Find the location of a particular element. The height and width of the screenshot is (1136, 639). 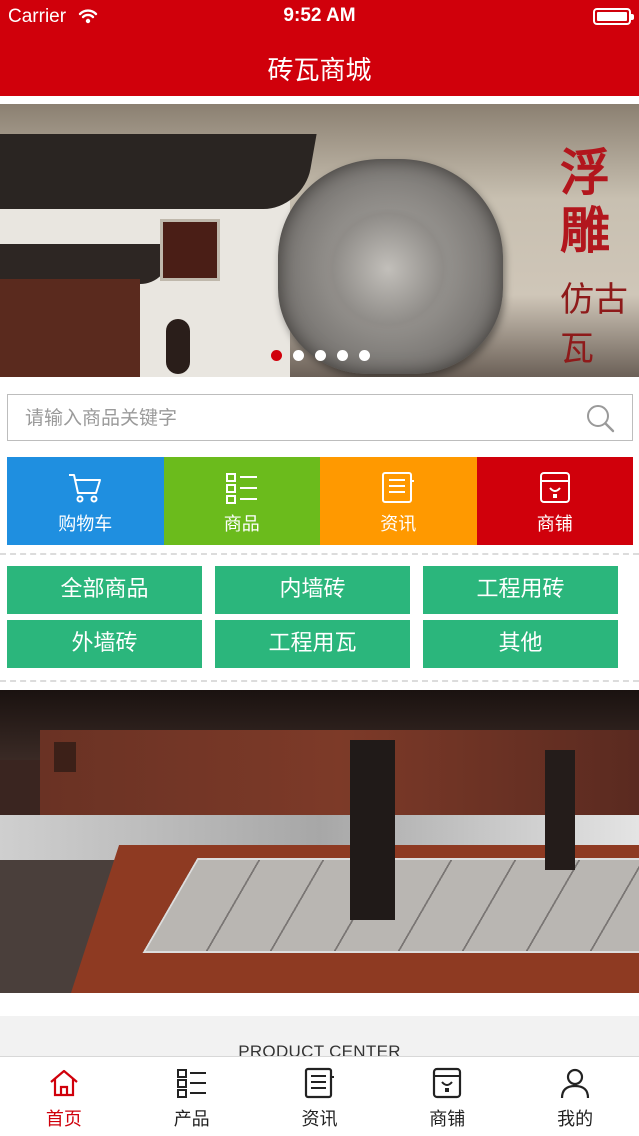

tile-news: 资讯 is located at coordinates (398, 501).